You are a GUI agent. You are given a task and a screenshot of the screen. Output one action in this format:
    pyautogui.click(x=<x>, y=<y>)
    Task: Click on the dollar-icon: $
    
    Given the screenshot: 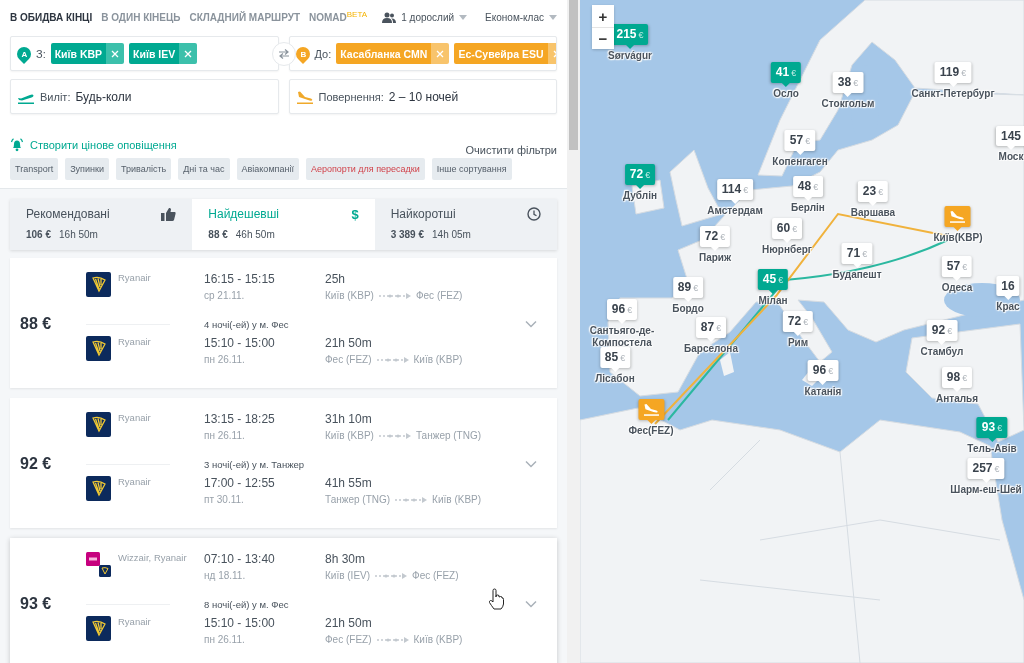 What is the action you would take?
    pyautogui.click(x=355, y=214)
    